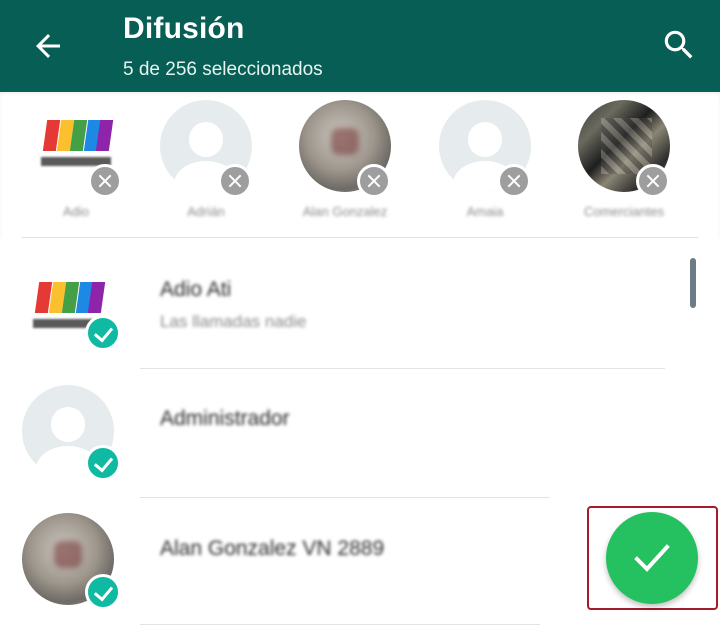 The height and width of the screenshot is (628, 720). Describe the element at coordinates (75, 165) in the screenshot. I see `selected-chip: Adio` at that location.